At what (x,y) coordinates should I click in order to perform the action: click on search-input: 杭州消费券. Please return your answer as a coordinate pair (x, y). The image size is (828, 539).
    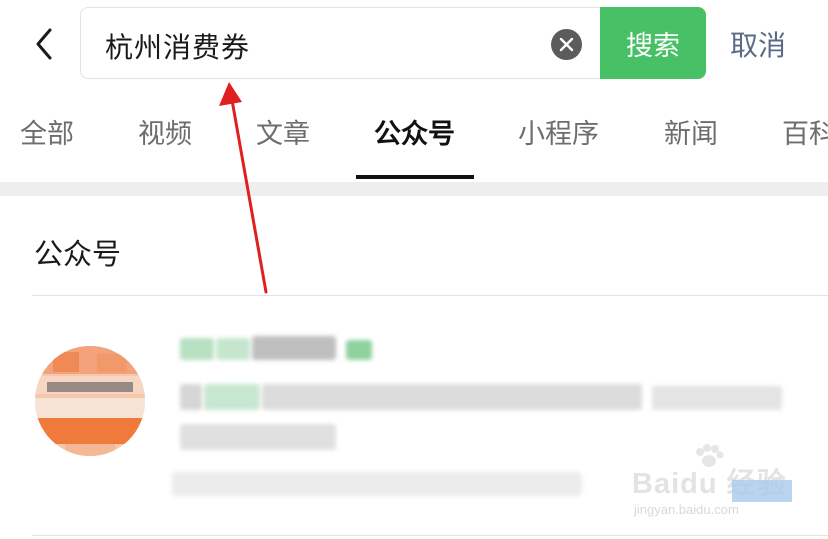
    Looking at the image, I should click on (177, 46).